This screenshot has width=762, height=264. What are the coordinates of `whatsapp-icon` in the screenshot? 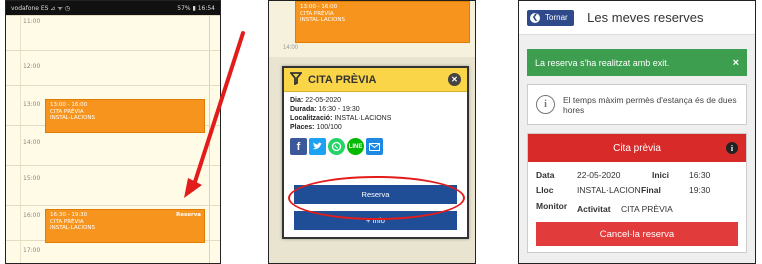 It's located at (336, 146).